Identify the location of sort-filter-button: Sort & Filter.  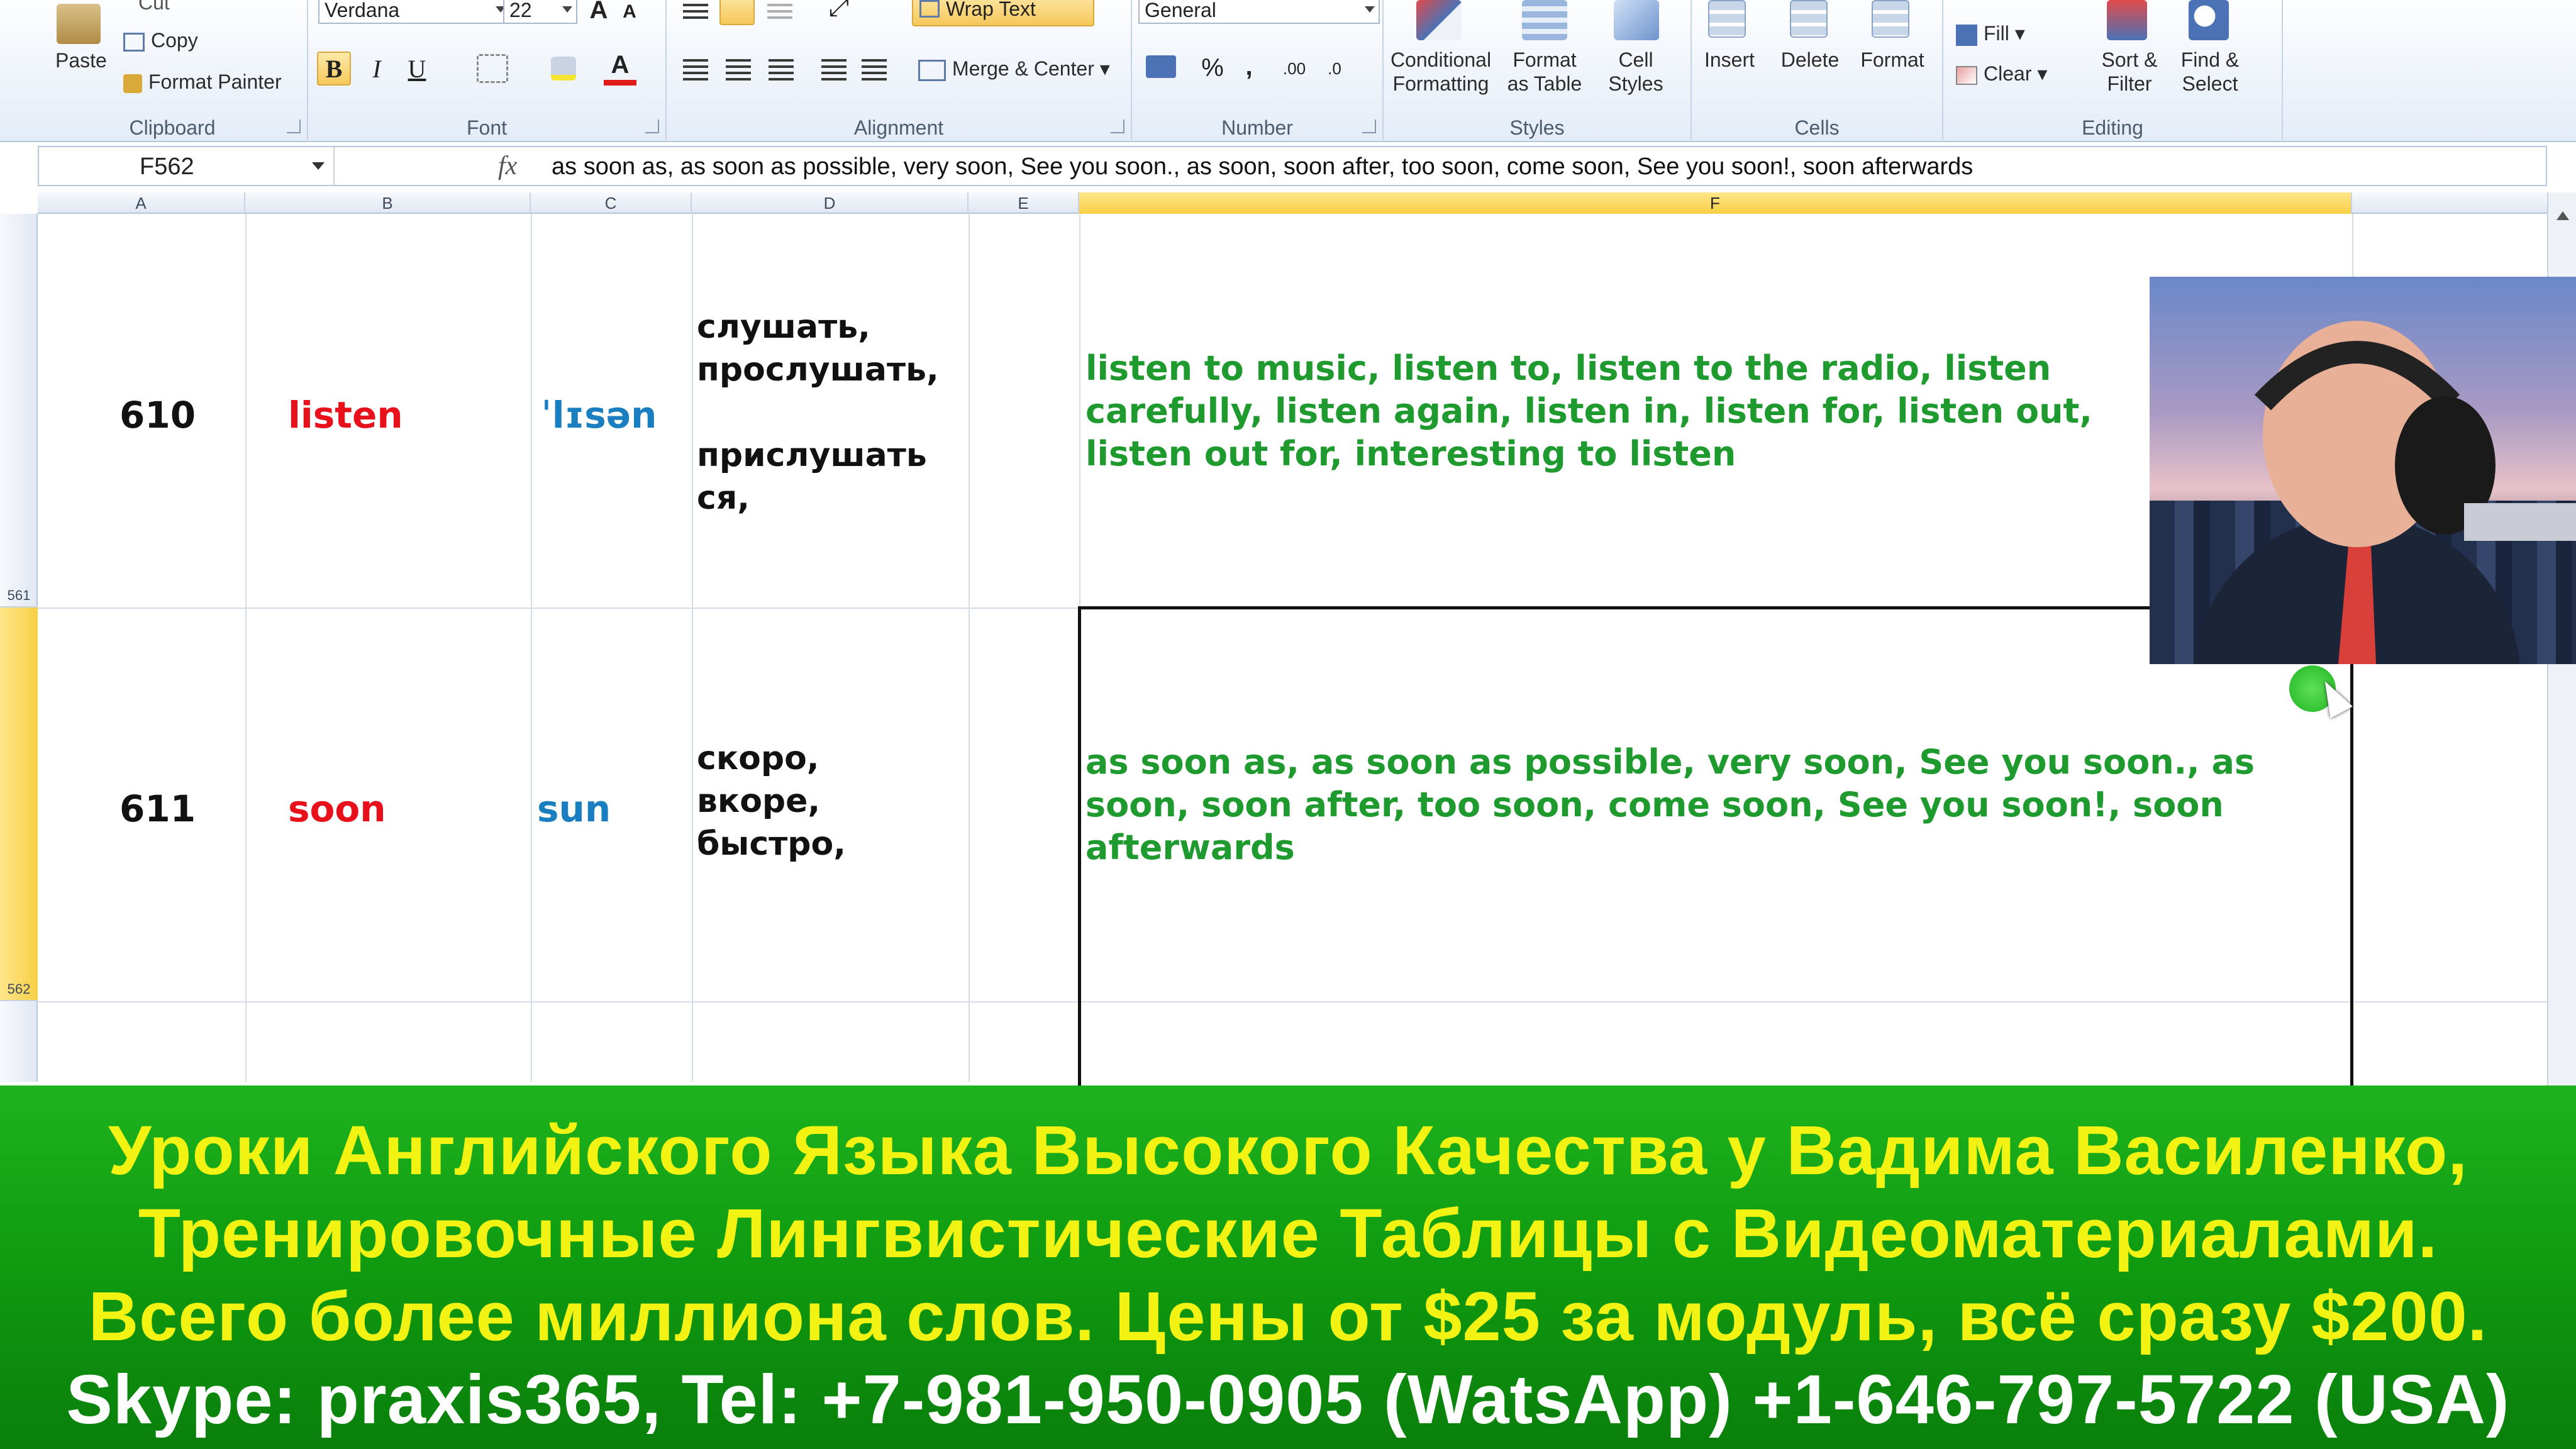
(2129, 72).